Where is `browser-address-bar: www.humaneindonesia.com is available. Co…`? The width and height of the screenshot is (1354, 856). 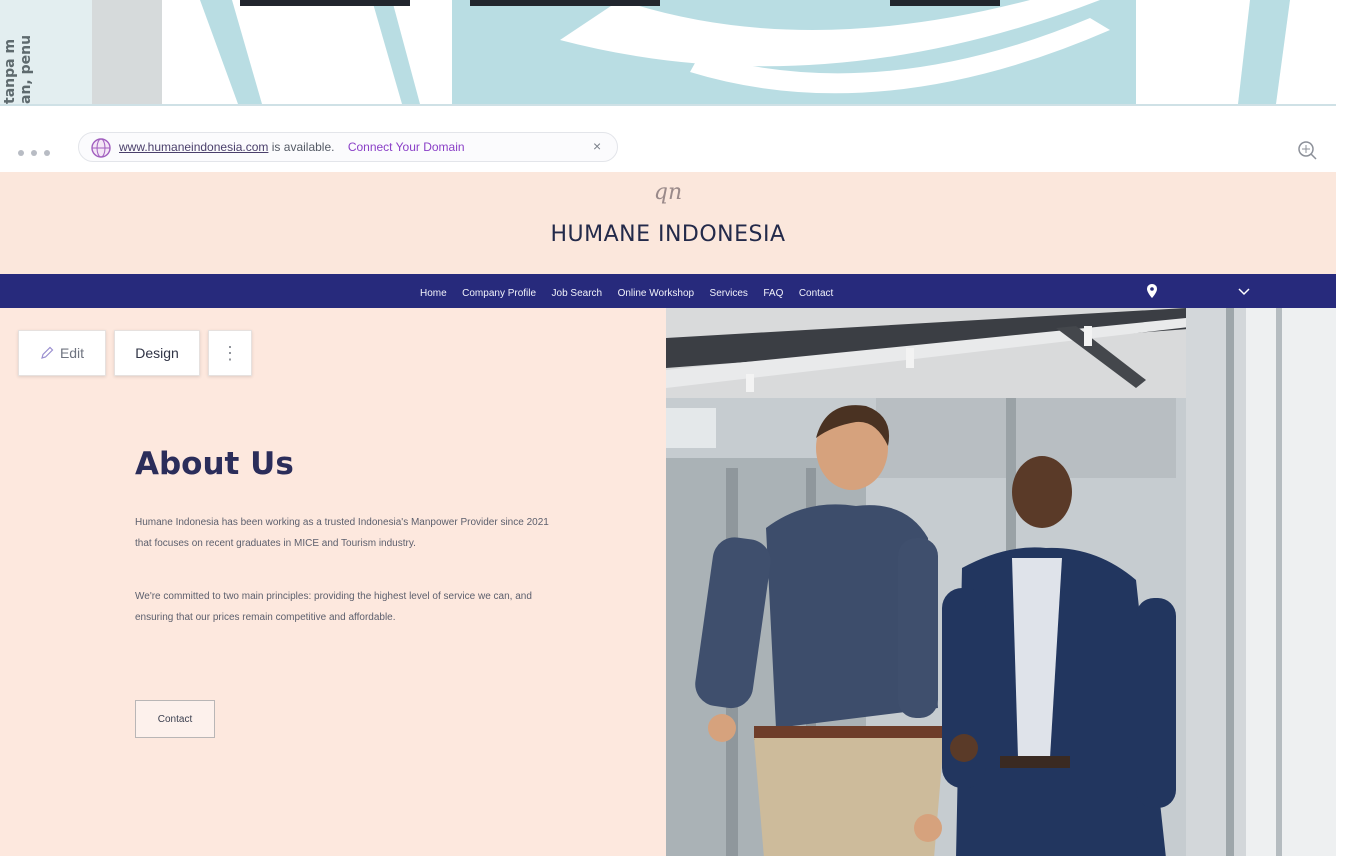
browser-address-bar: www.humaneindonesia.com is available. Co… is located at coordinates (668, 139).